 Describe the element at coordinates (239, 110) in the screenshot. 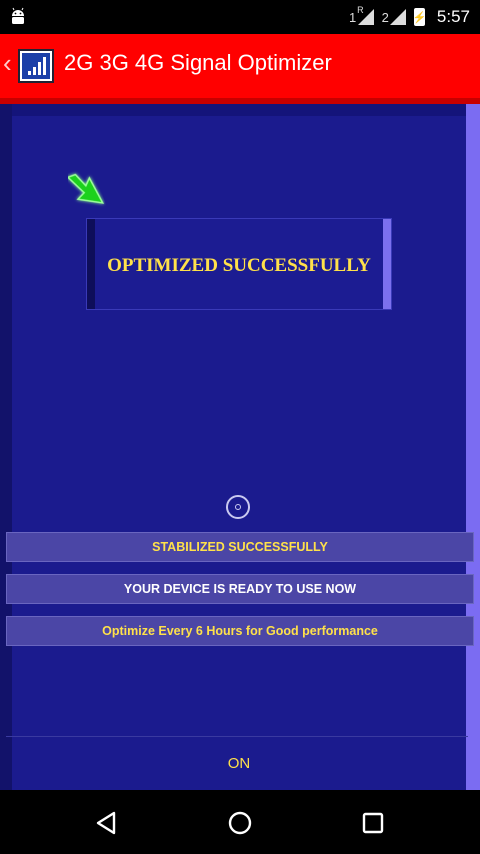

I see `top-bevel` at that location.